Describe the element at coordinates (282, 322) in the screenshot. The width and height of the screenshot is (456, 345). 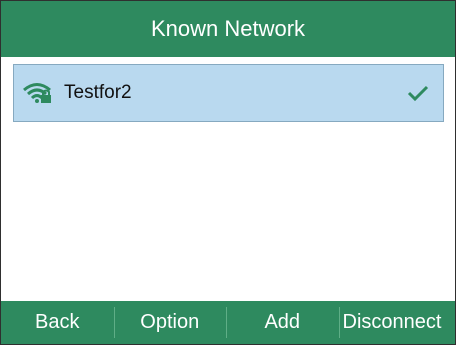
I see `add-button: Add` at that location.